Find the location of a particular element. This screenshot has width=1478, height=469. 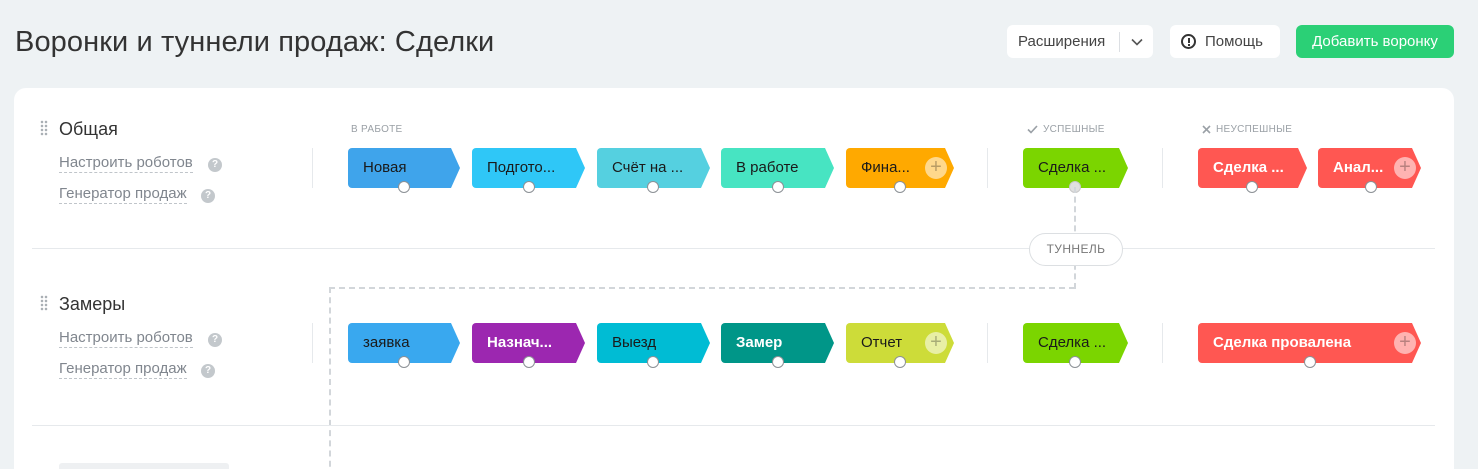

stage: Фина... + is located at coordinates (900, 170).